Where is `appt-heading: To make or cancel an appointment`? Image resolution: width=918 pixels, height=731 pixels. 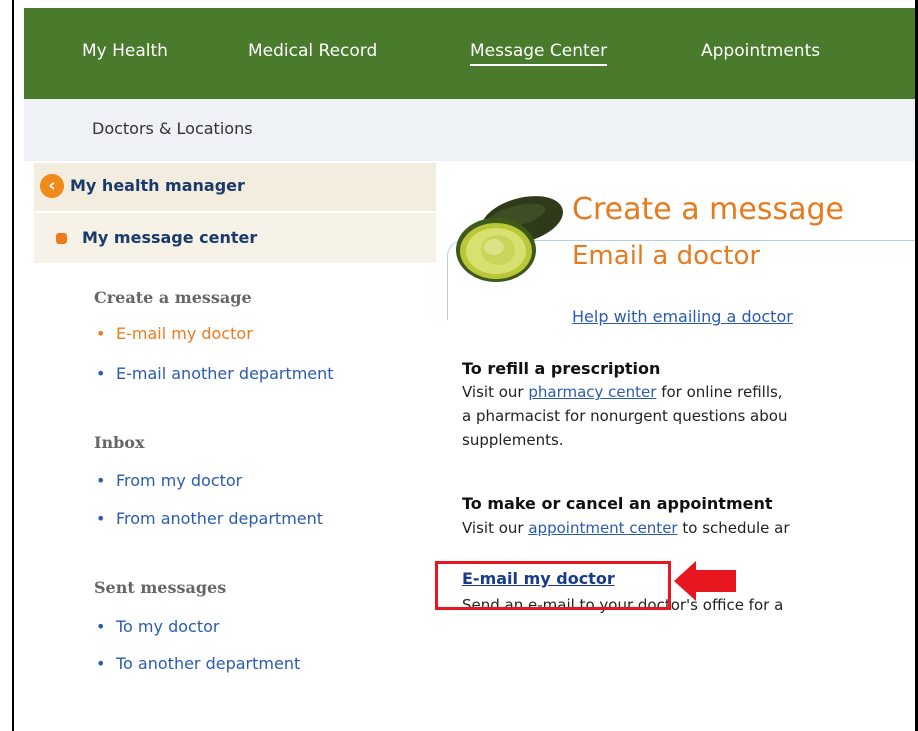 appt-heading: To make or cancel an appointment is located at coordinates (617, 503).